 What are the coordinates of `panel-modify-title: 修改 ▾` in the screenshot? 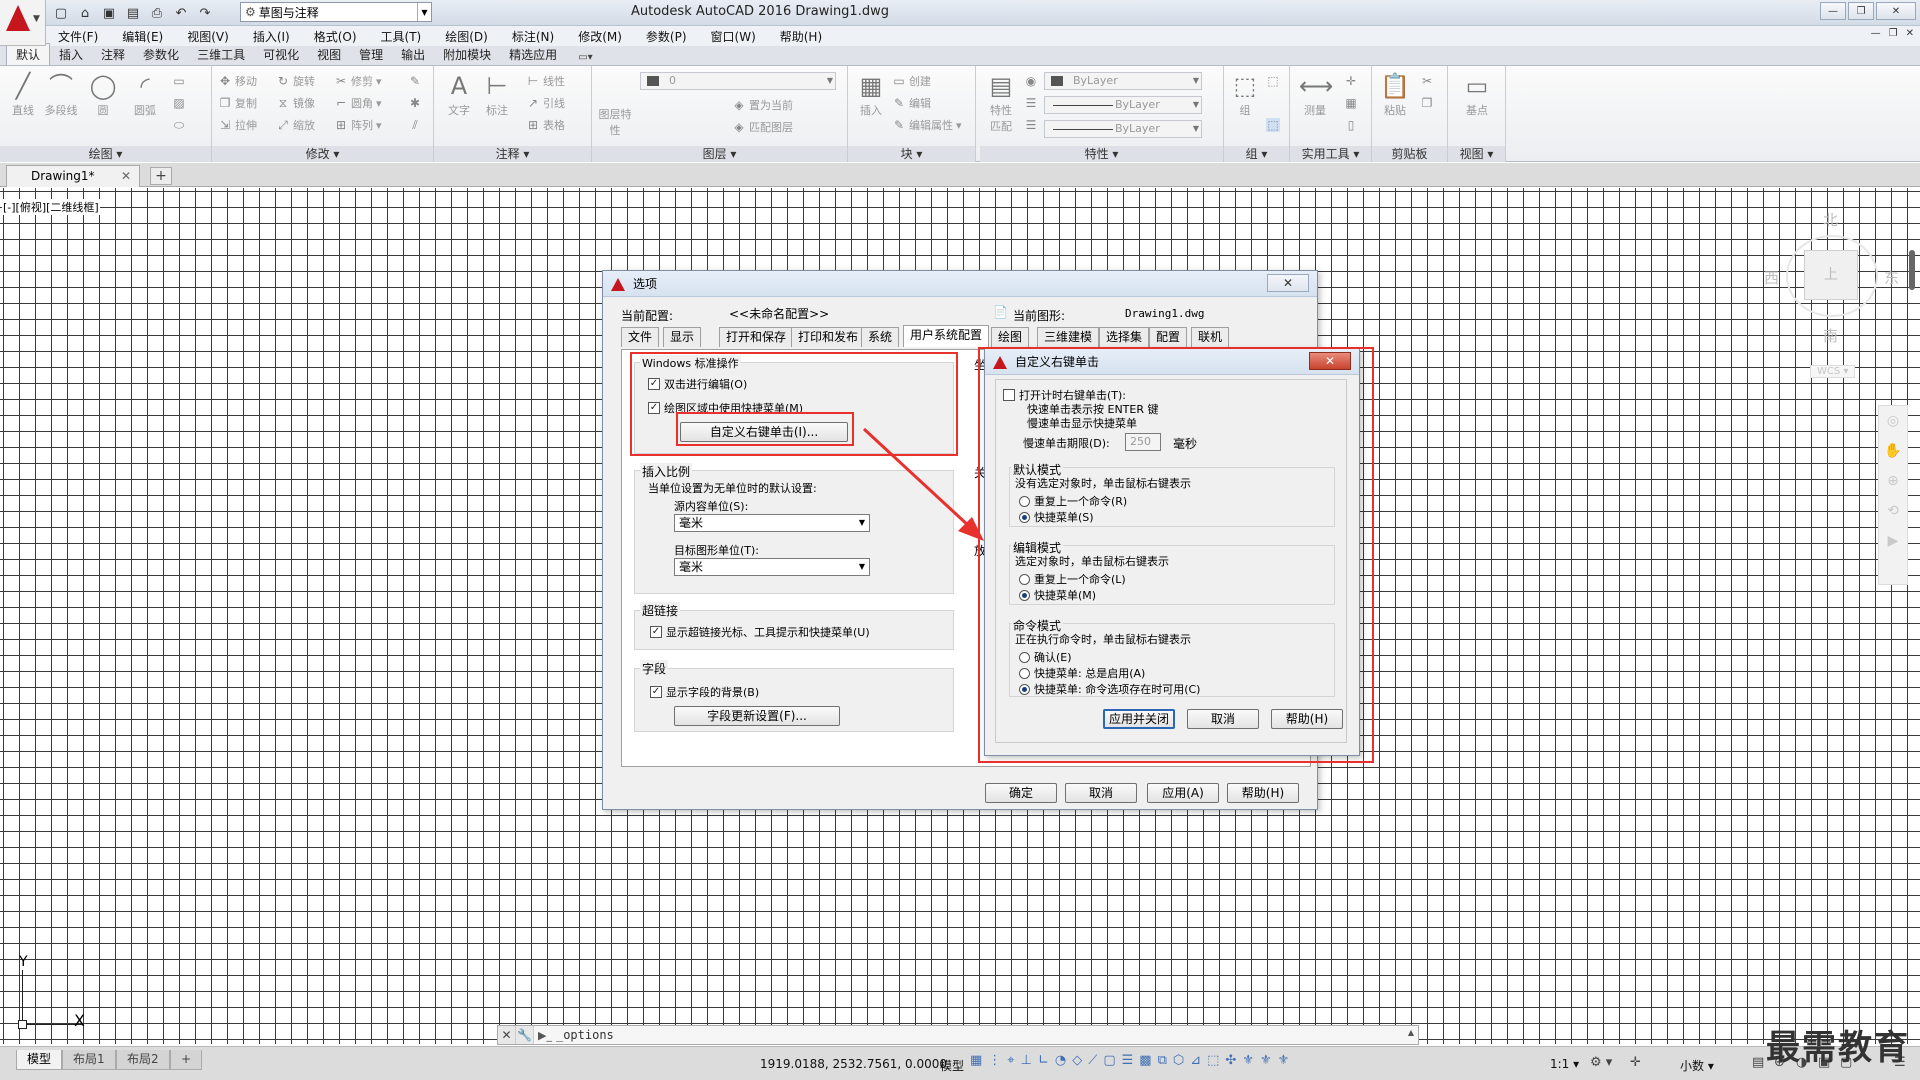 It's located at (322, 154).